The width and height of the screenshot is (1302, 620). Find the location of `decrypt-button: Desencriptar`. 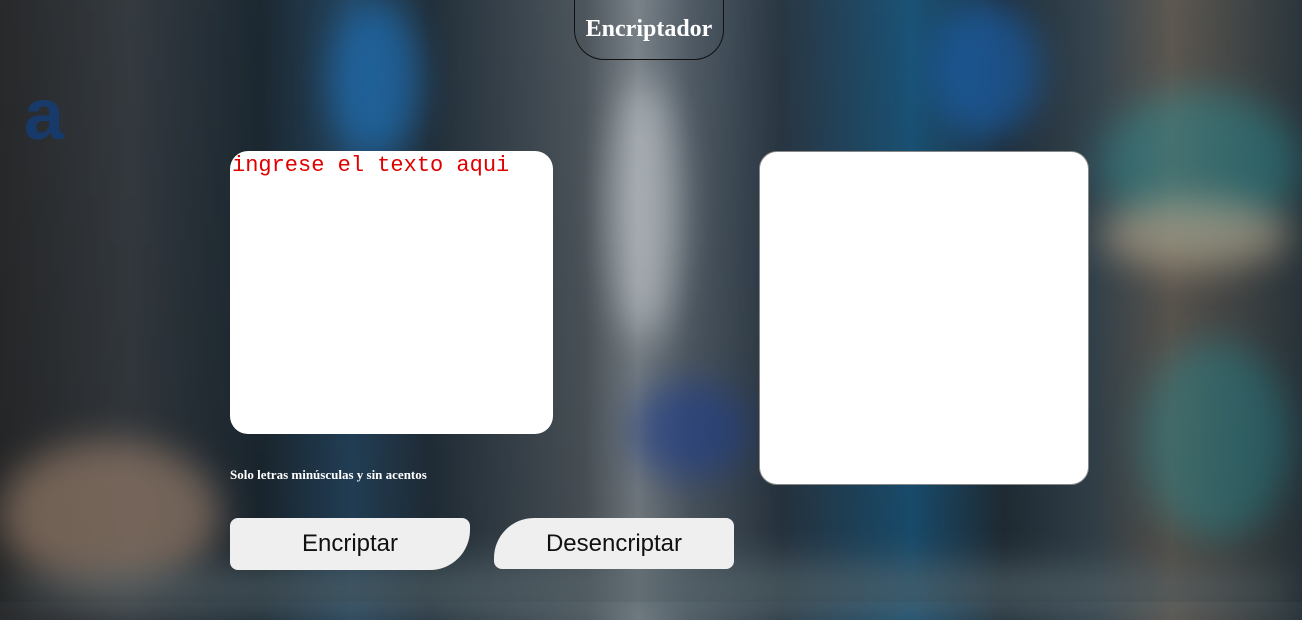

decrypt-button: Desencriptar is located at coordinates (614, 543).